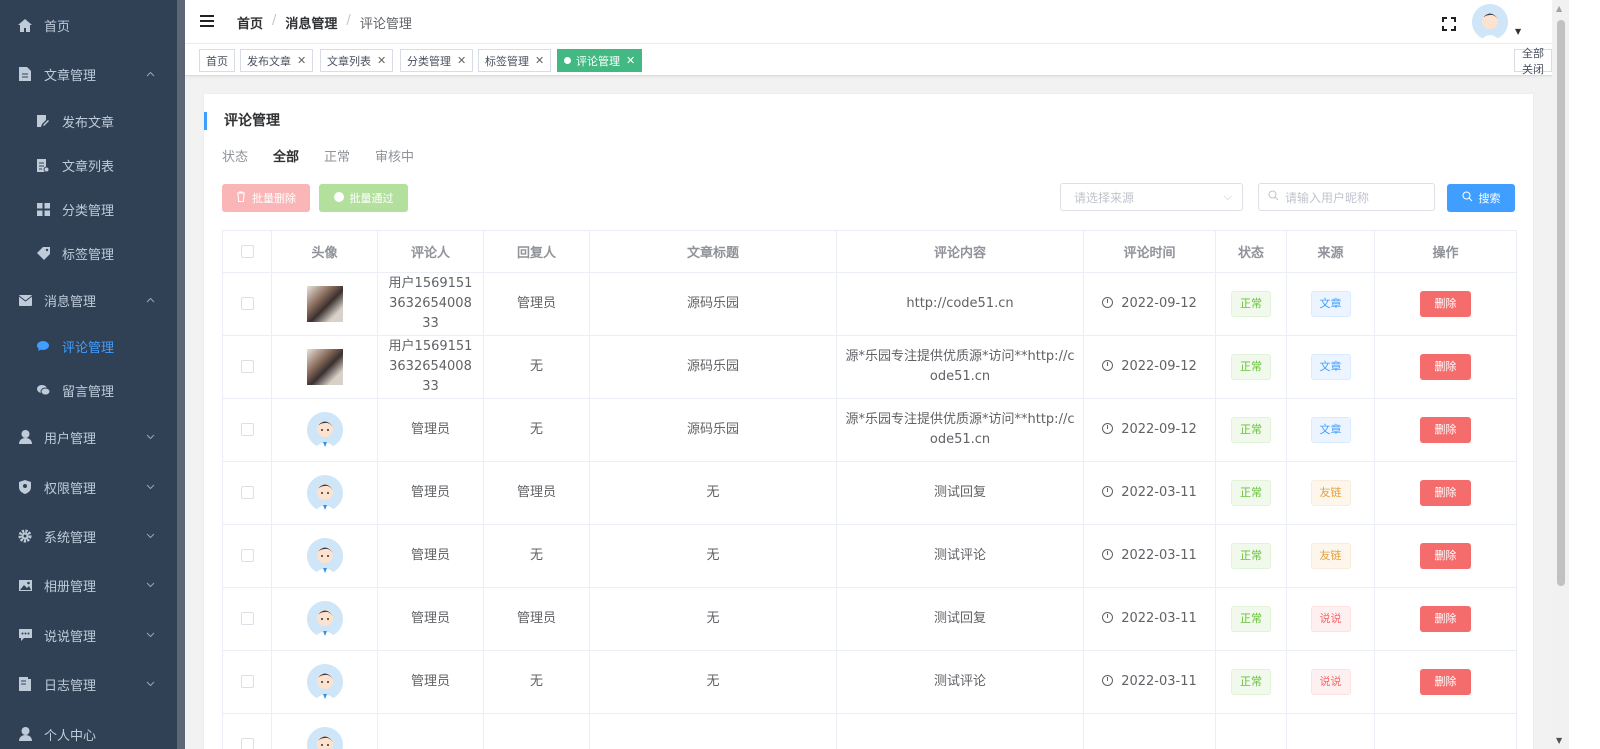 Image resolution: width=1600 pixels, height=749 pixels. Describe the element at coordinates (25, 25) in the screenshot. I see `home-icon` at that location.